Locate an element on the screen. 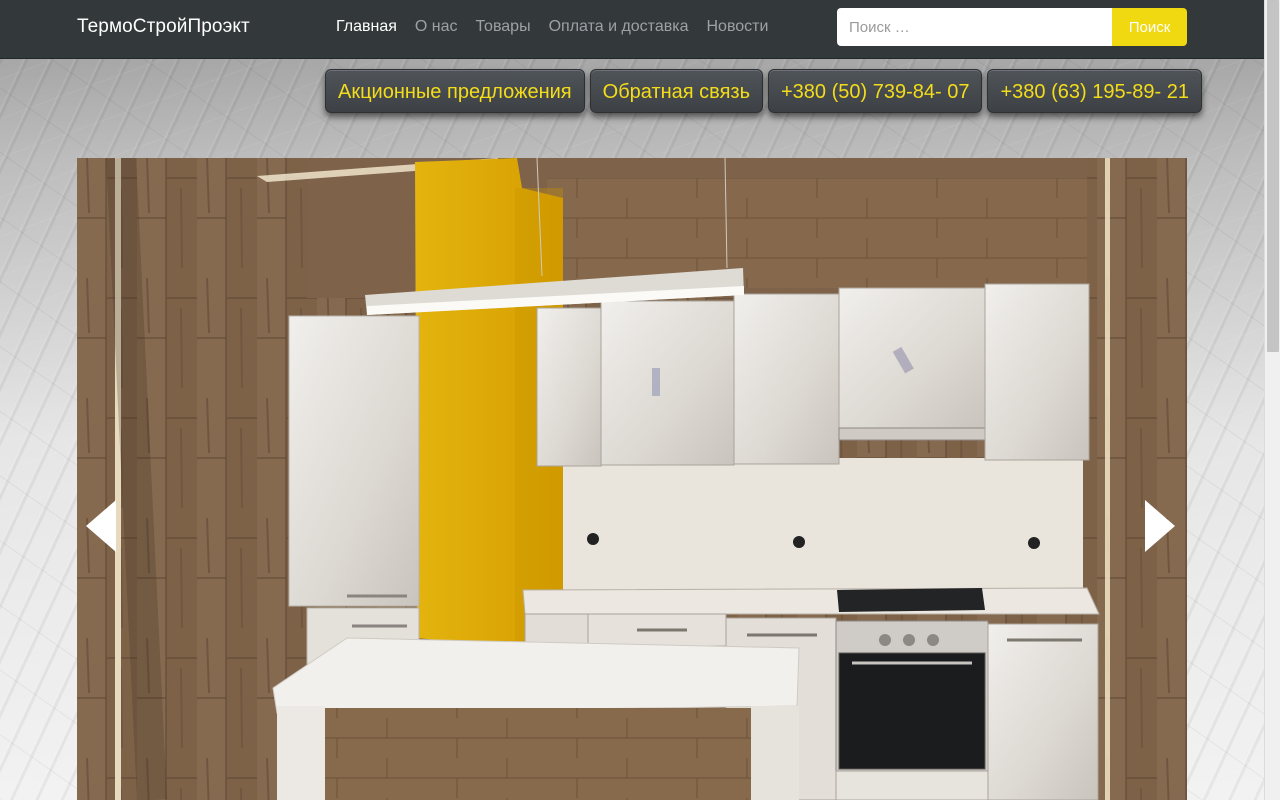 The height and width of the screenshot is (800, 1280). chevron-right-icon is located at coordinates (1160, 526).